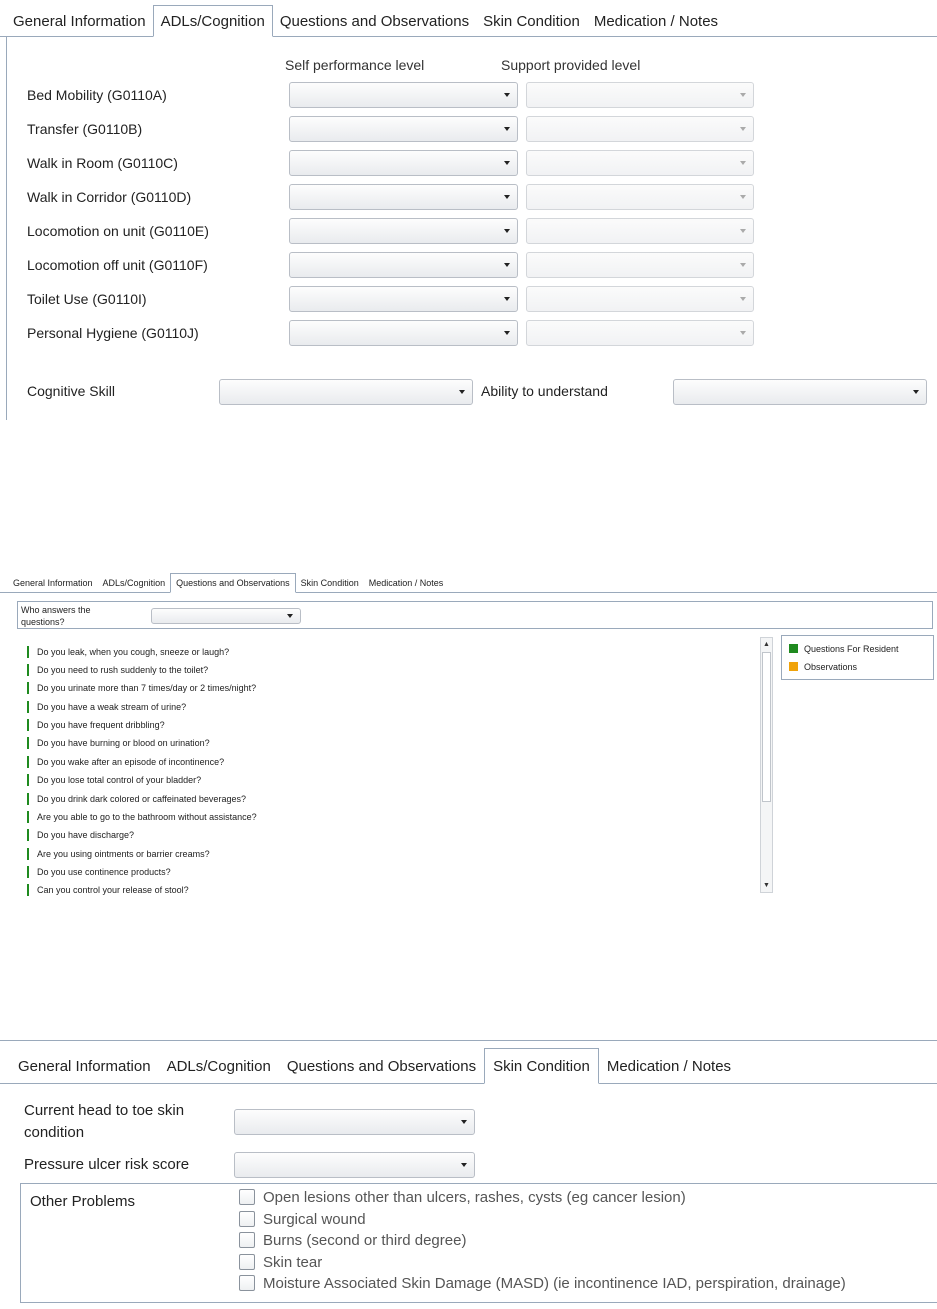 Image resolution: width=937 pixels, height=1309 pixels. Describe the element at coordinates (857, 657) in the screenshot. I see `legend: Questions For Resident Observations` at that location.